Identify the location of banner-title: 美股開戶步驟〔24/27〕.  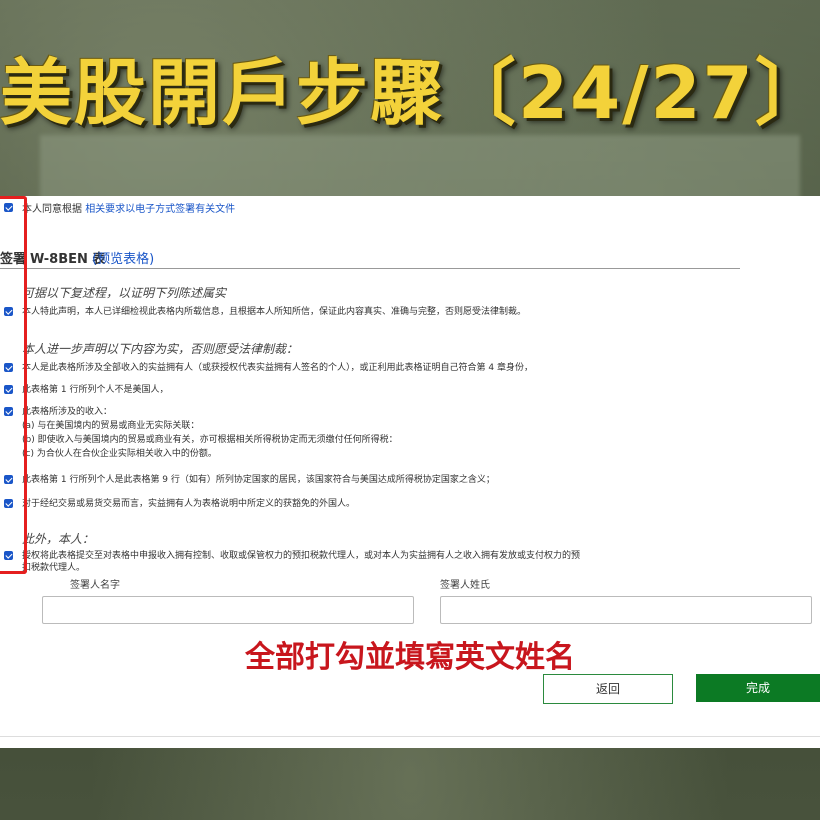
(410, 93).